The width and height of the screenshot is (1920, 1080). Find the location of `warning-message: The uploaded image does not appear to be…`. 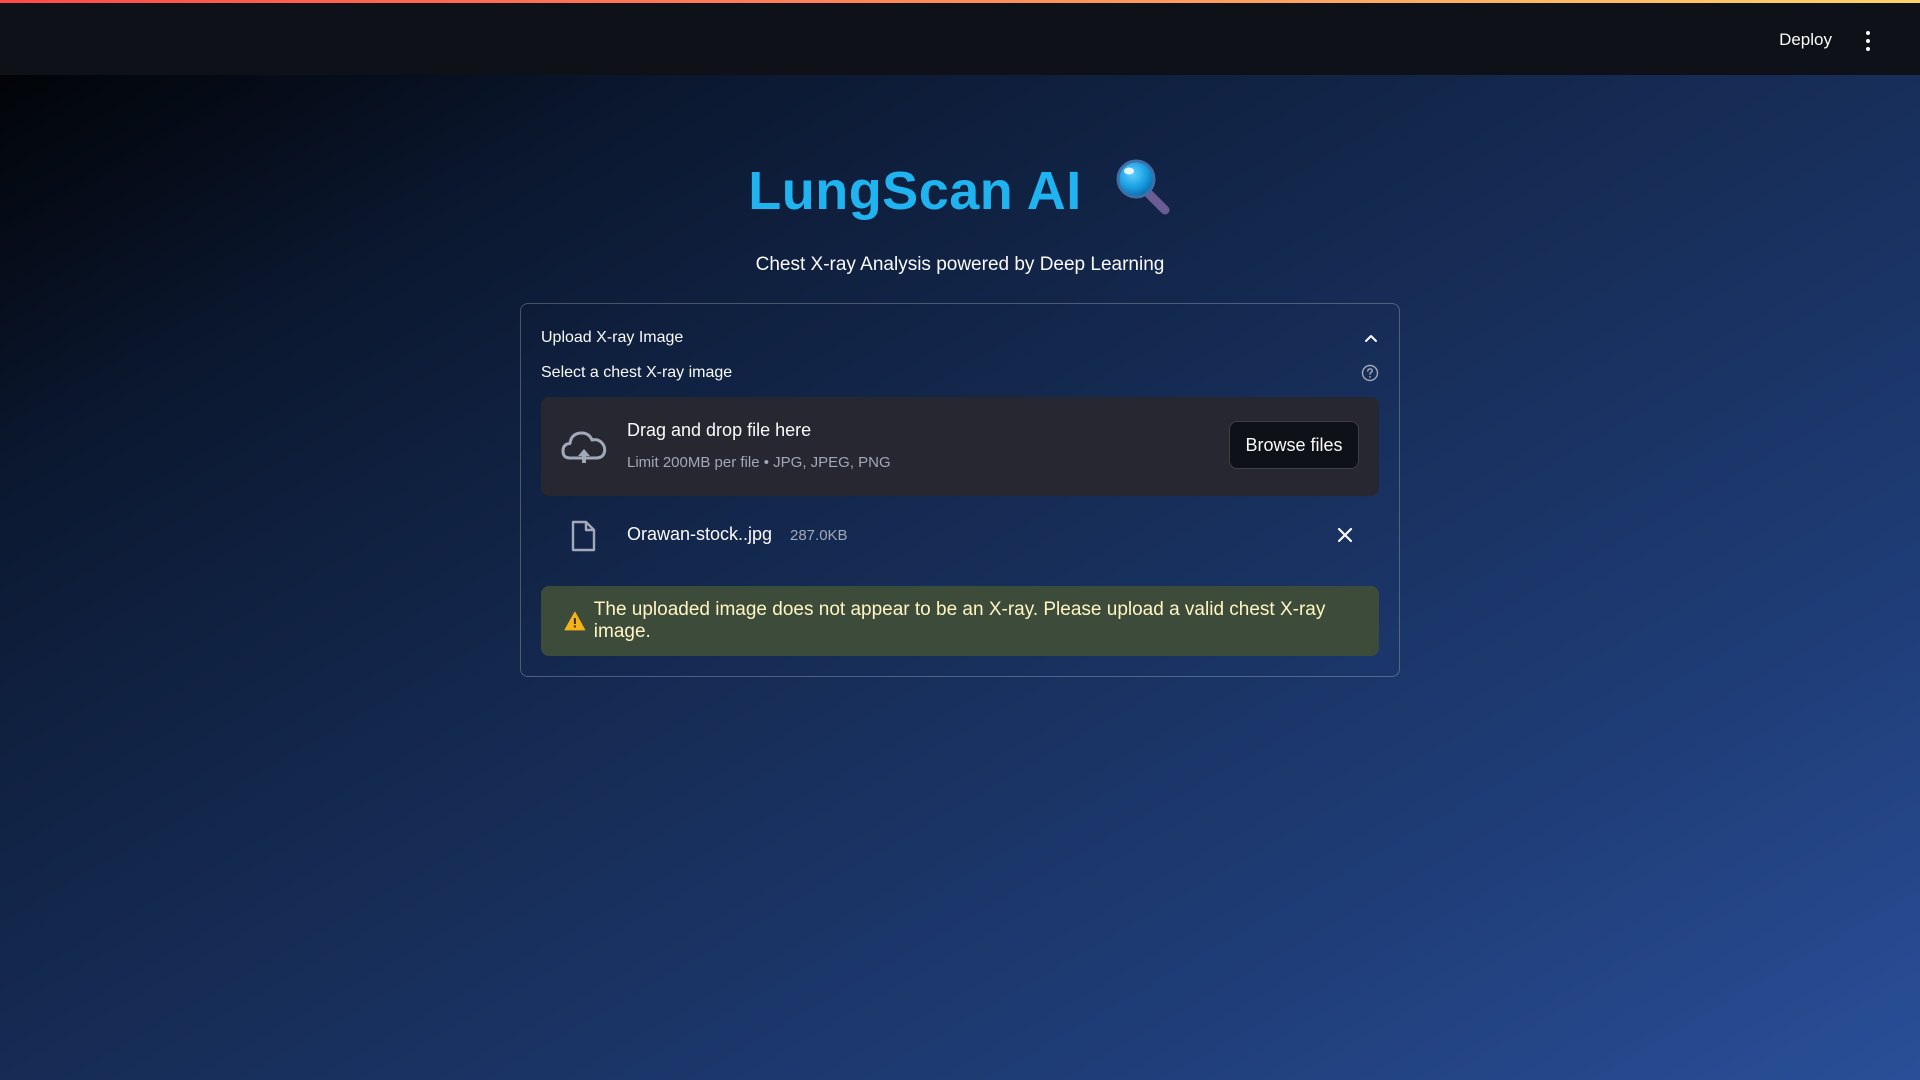

warning-message: The uploaded image does not appear to be… is located at coordinates (959, 620).